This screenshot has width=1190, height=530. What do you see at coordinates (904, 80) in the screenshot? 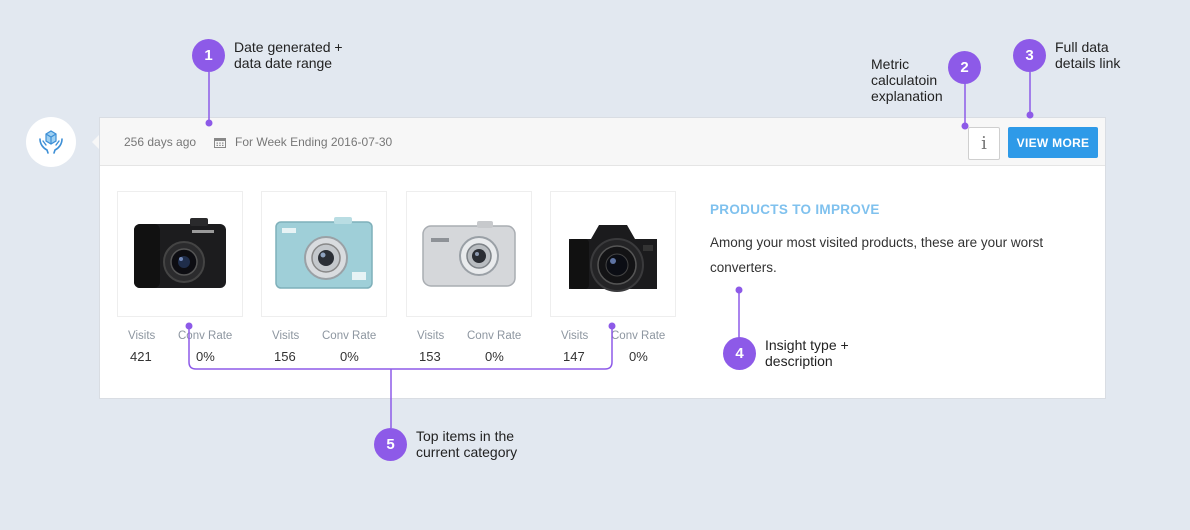
I see `annotation-line: calculatoin` at bounding box center [904, 80].